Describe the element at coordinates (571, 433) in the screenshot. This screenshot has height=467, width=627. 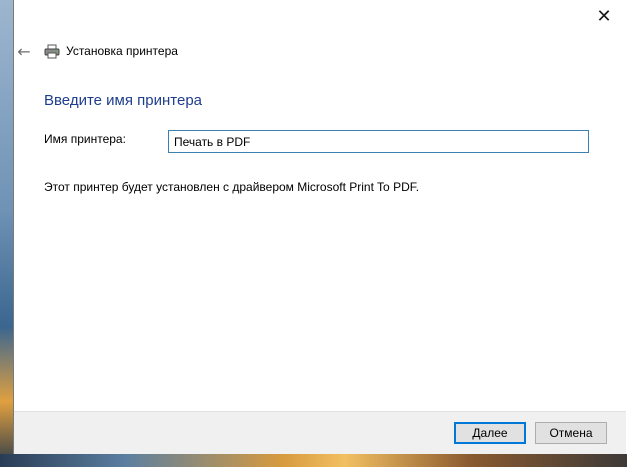
I see `cancel-button: Отмена` at that location.